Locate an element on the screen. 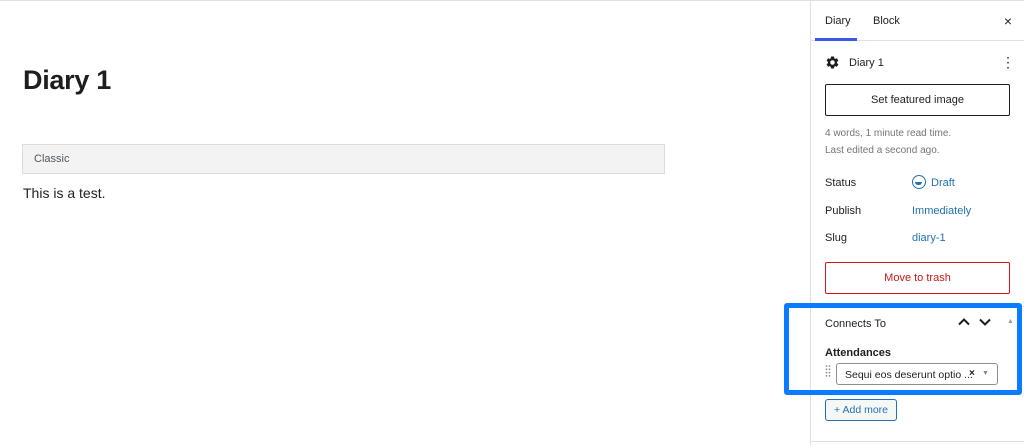 The image size is (1024, 446). sidebar-tabs: Diary Block × is located at coordinates (917, 21).